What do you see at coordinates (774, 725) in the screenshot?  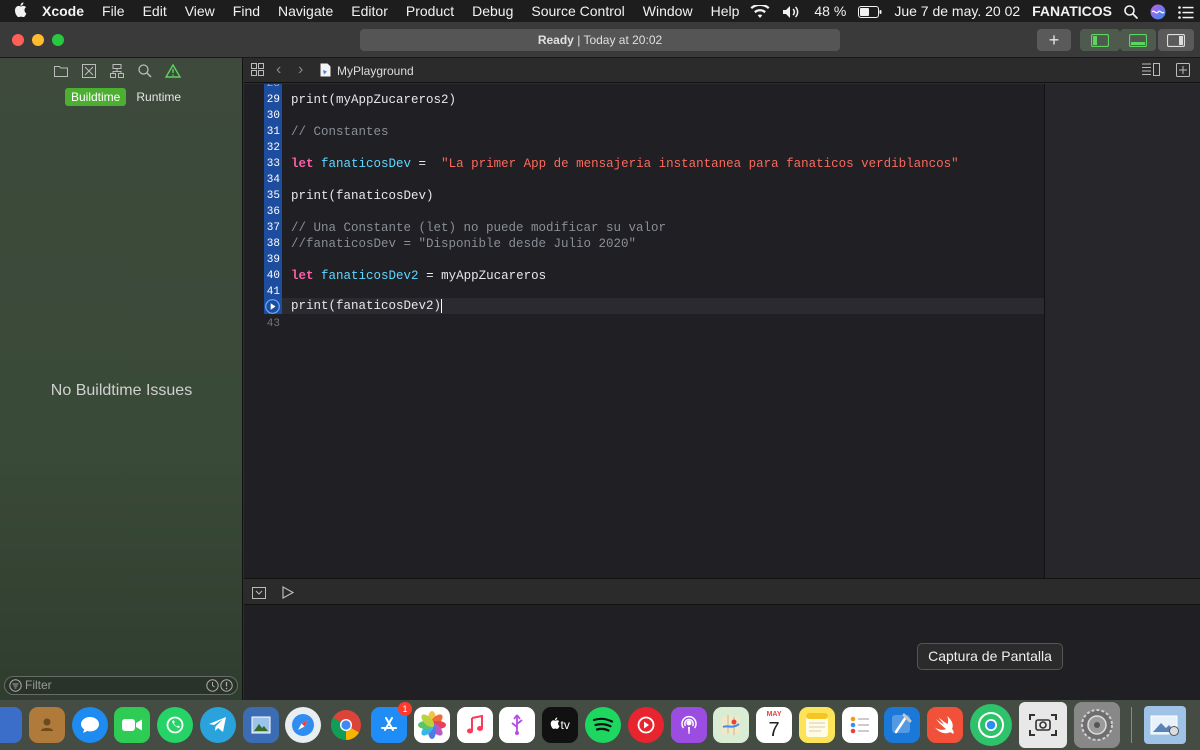 I see `calendar-icon: MAY 7` at bounding box center [774, 725].